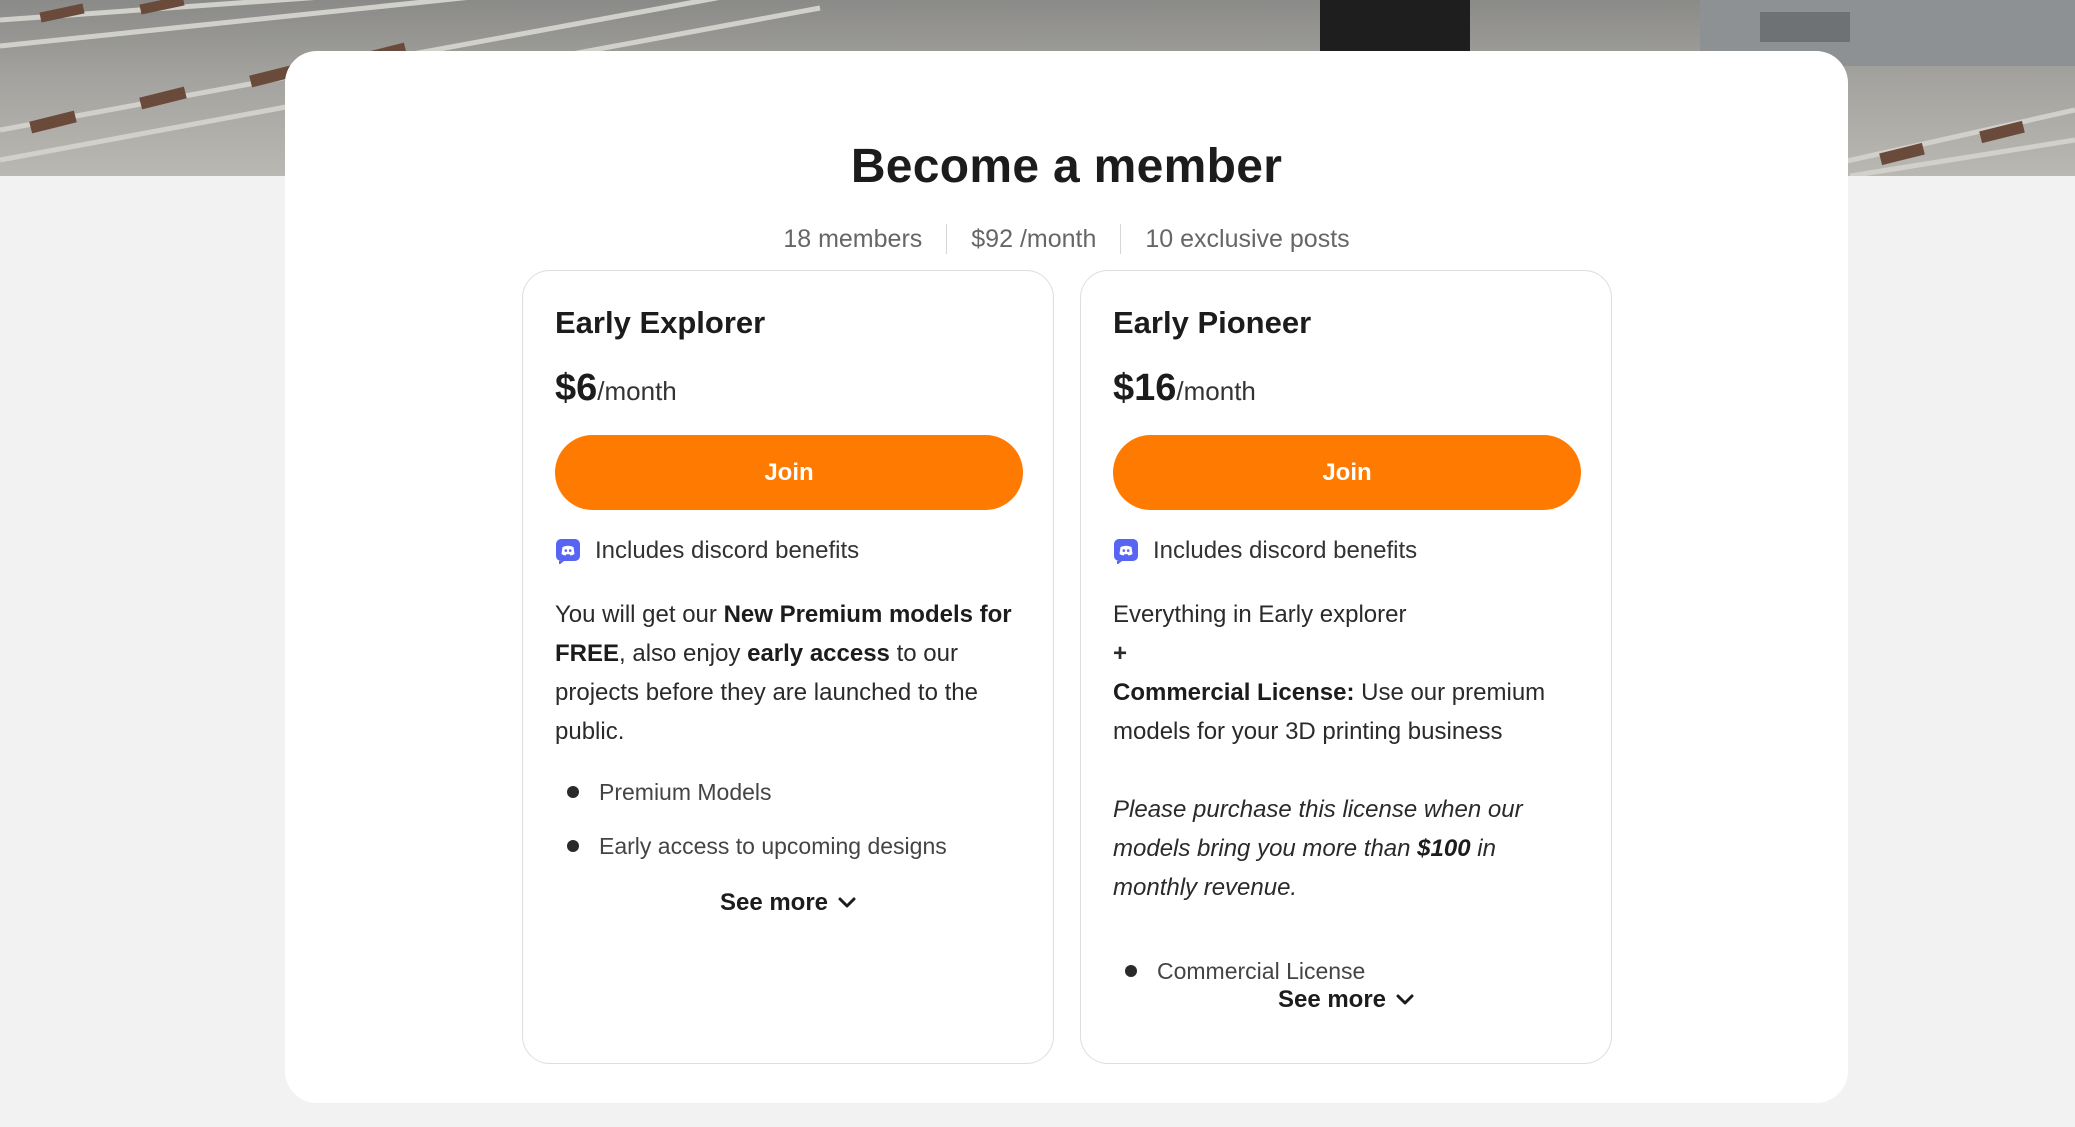  What do you see at coordinates (660, 322) in the screenshot?
I see `tier-title: Early Explorer` at bounding box center [660, 322].